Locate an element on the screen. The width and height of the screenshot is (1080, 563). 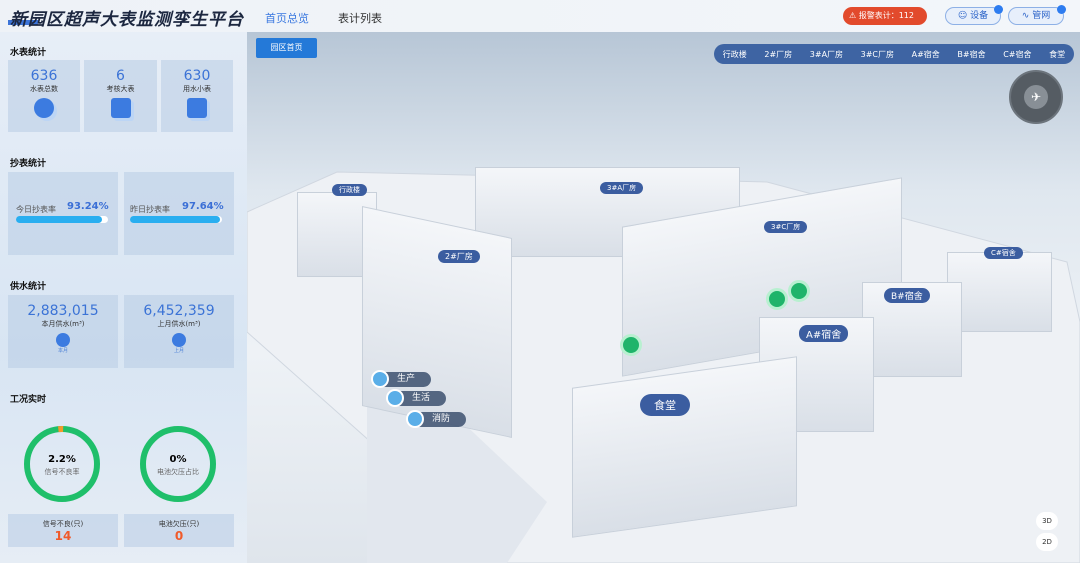
user-icon: ☺ is located at coordinates (964, 16).